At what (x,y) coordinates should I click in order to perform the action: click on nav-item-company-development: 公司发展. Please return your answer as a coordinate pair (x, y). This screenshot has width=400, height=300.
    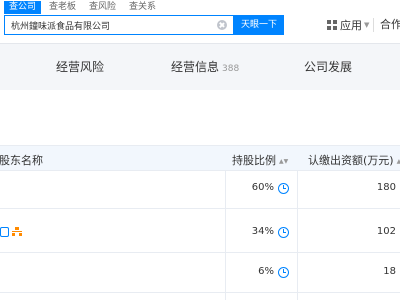
    Looking at the image, I should click on (328, 66).